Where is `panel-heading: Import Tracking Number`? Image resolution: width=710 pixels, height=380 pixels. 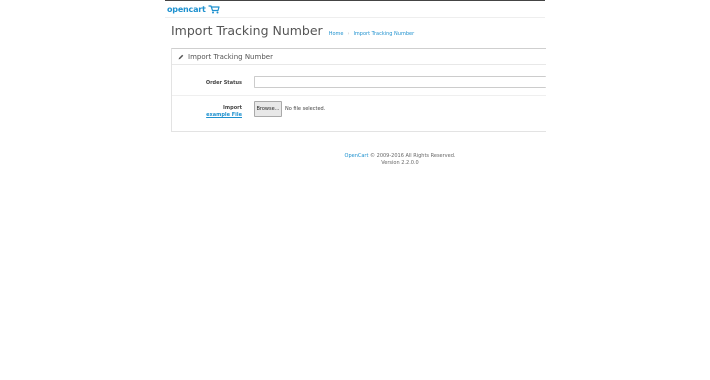 panel-heading: Import Tracking Number is located at coordinates (359, 57).